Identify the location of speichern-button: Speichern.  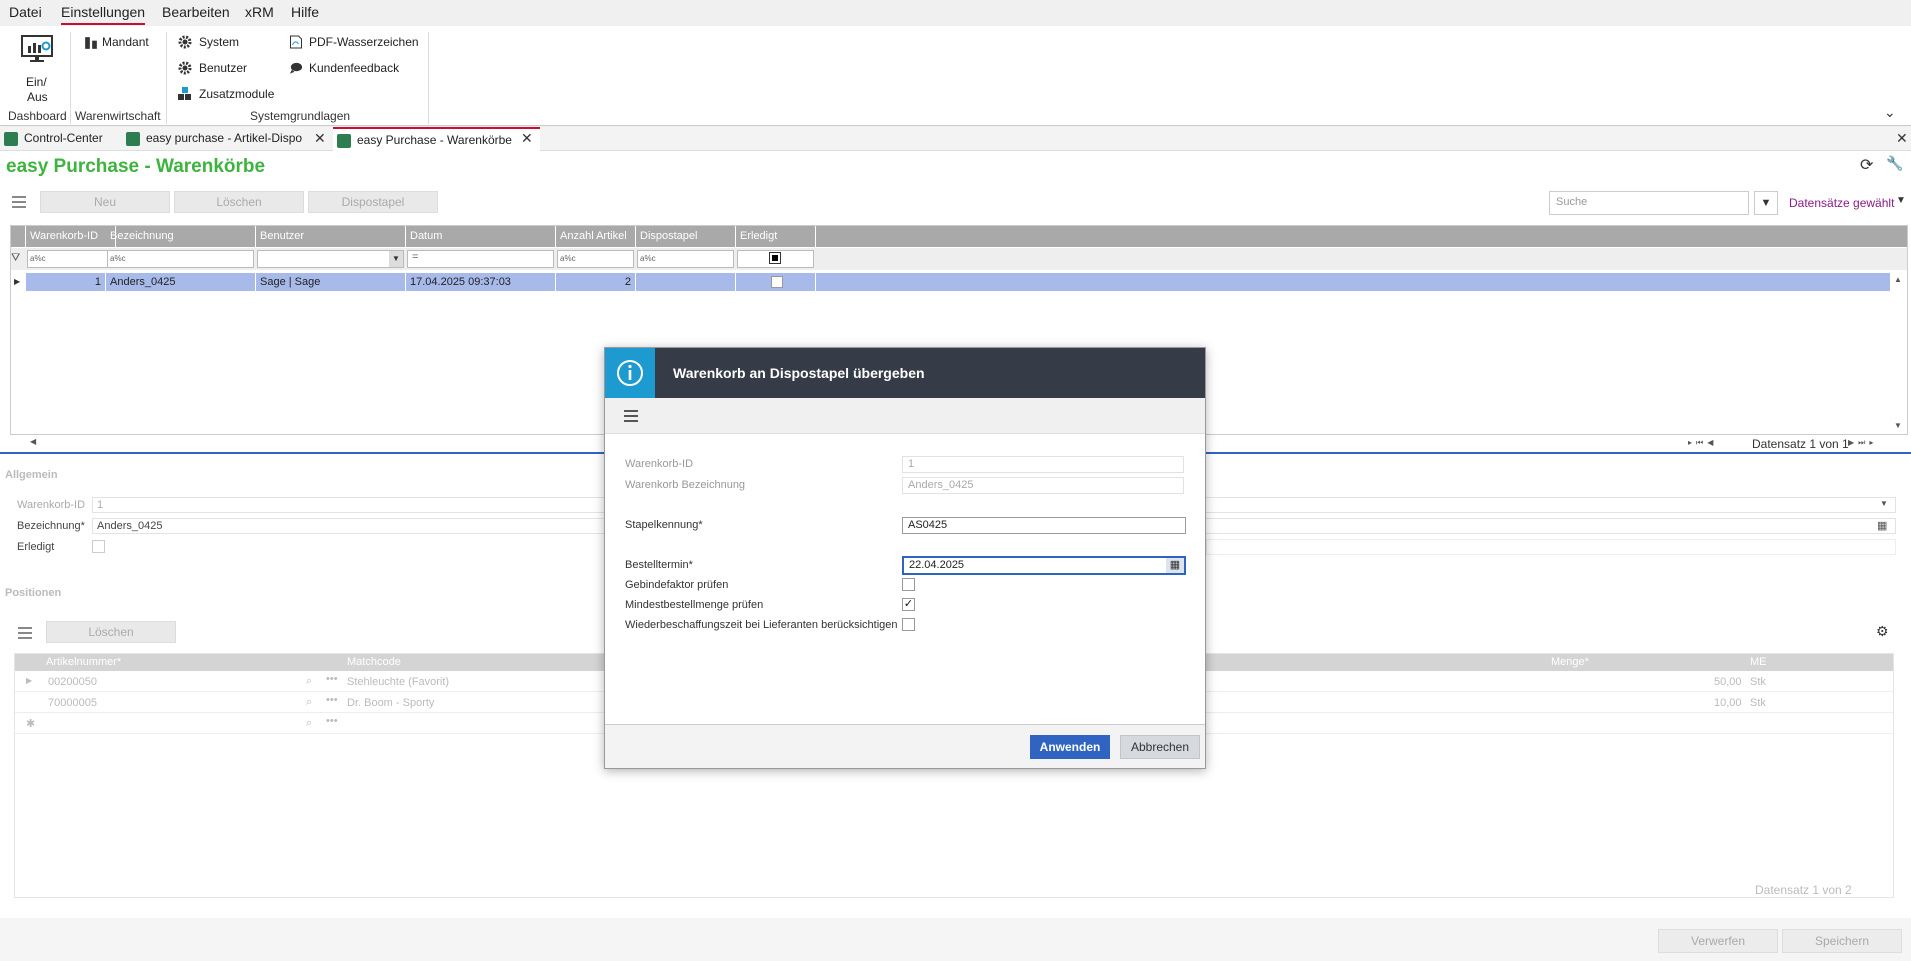
(1842, 941).